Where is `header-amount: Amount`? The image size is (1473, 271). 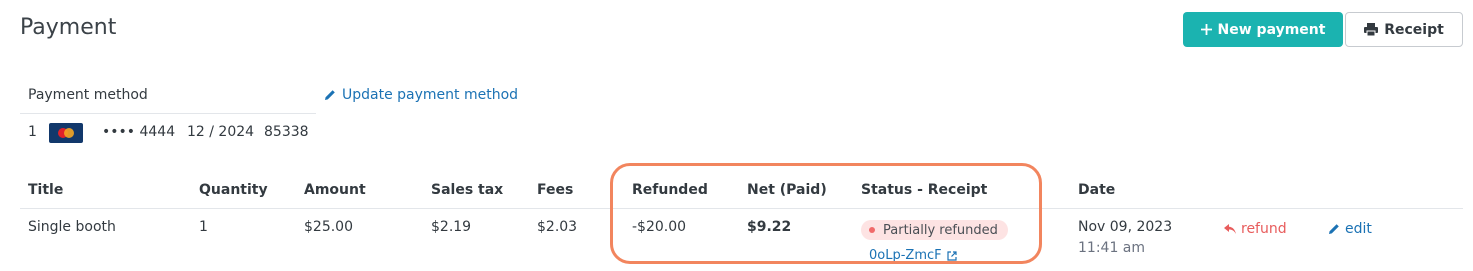 header-amount: Amount is located at coordinates (335, 190).